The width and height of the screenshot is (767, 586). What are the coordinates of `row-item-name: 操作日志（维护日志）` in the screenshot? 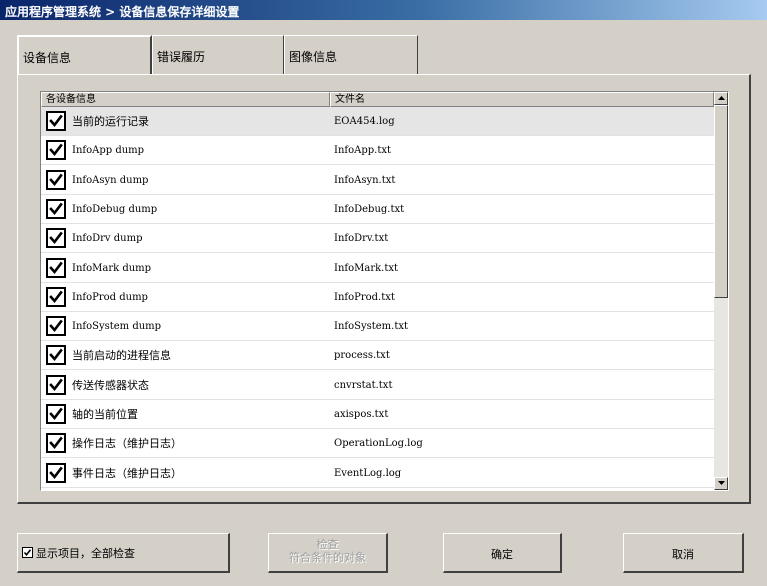 It's located at (127, 444).